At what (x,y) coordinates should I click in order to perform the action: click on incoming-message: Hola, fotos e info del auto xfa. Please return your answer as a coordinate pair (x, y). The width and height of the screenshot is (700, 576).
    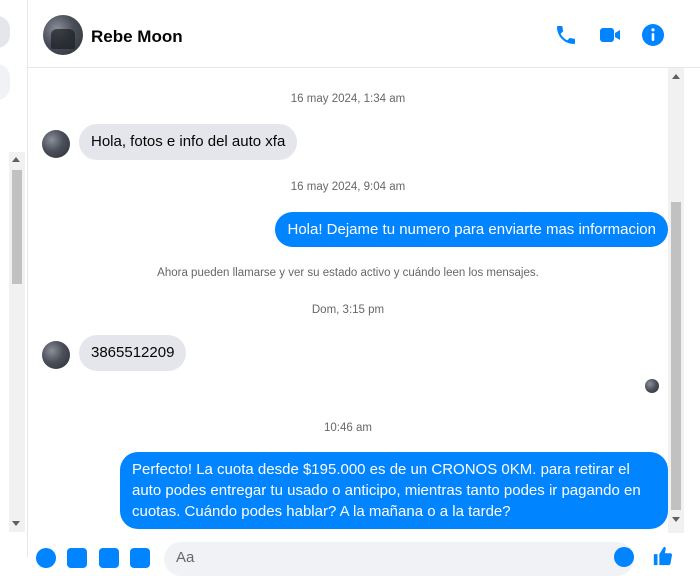
    Looking at the image, I should click on (188, 142).